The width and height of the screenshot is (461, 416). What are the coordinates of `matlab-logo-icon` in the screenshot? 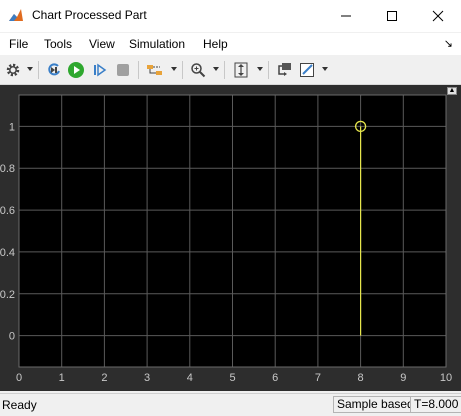 It's located at (16, 15).